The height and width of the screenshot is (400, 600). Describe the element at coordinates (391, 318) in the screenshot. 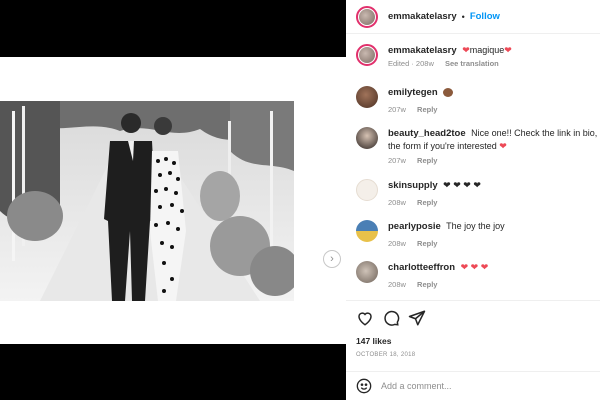

I see `comment-icon` at that location.